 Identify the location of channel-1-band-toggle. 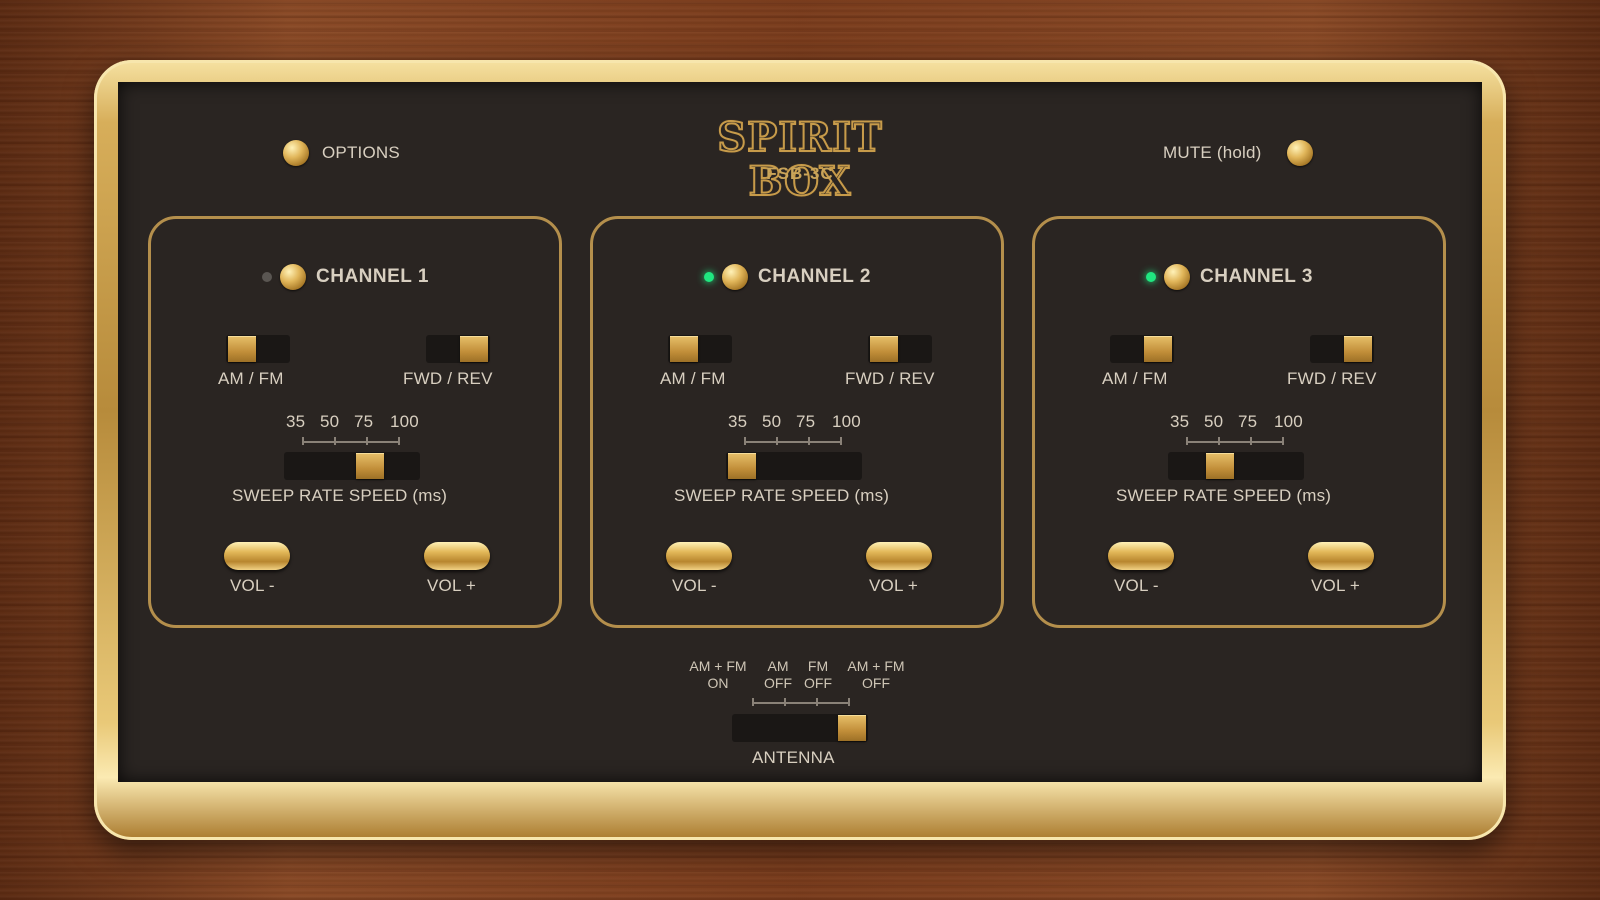
(258, 349).